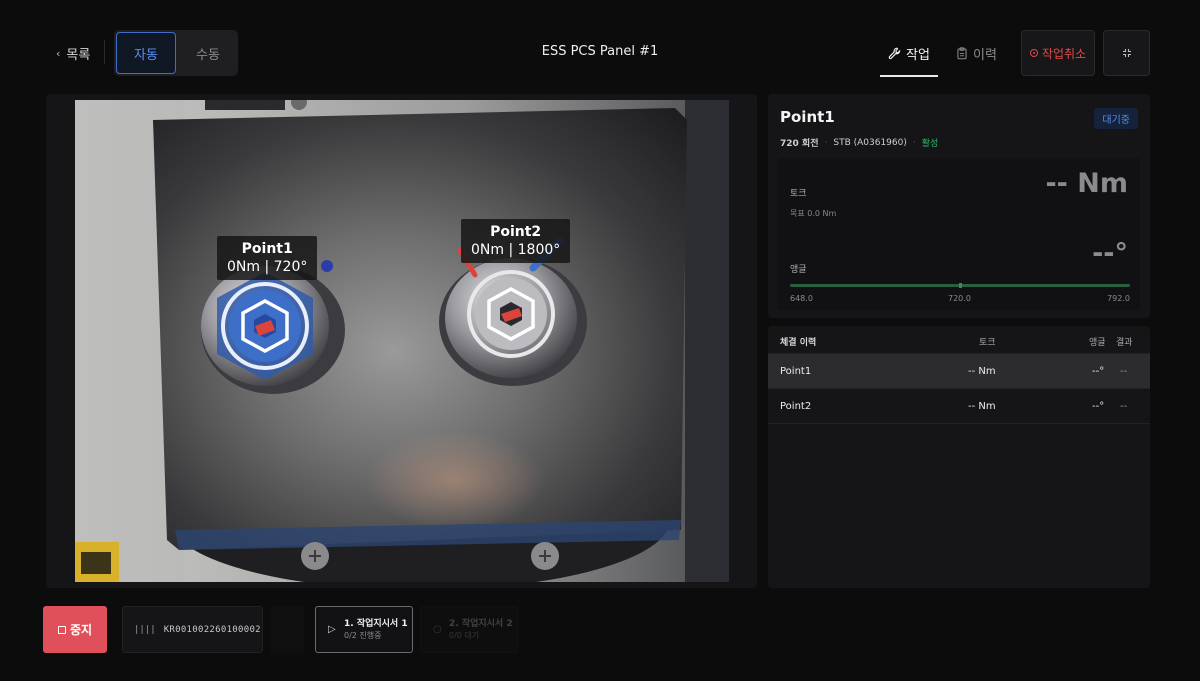 This screenshot has height=681, width=1200. I want to click on stop-label: 중지, so click(81, 630).